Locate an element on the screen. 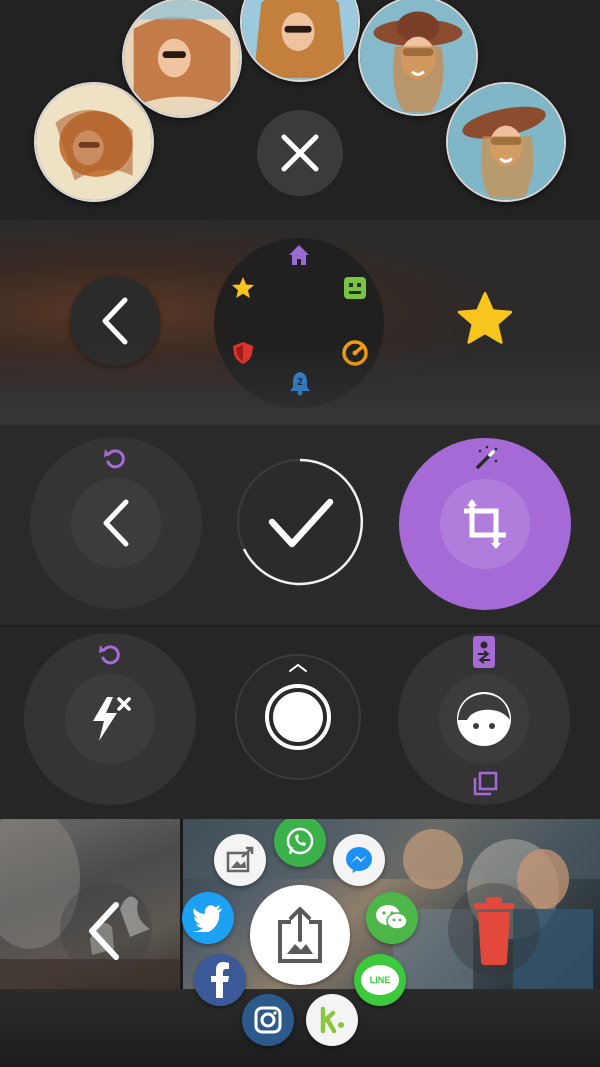 Image resolution: width=600 pixels, height=1067 pixels. share-icon is located at coordinates (300, 935).